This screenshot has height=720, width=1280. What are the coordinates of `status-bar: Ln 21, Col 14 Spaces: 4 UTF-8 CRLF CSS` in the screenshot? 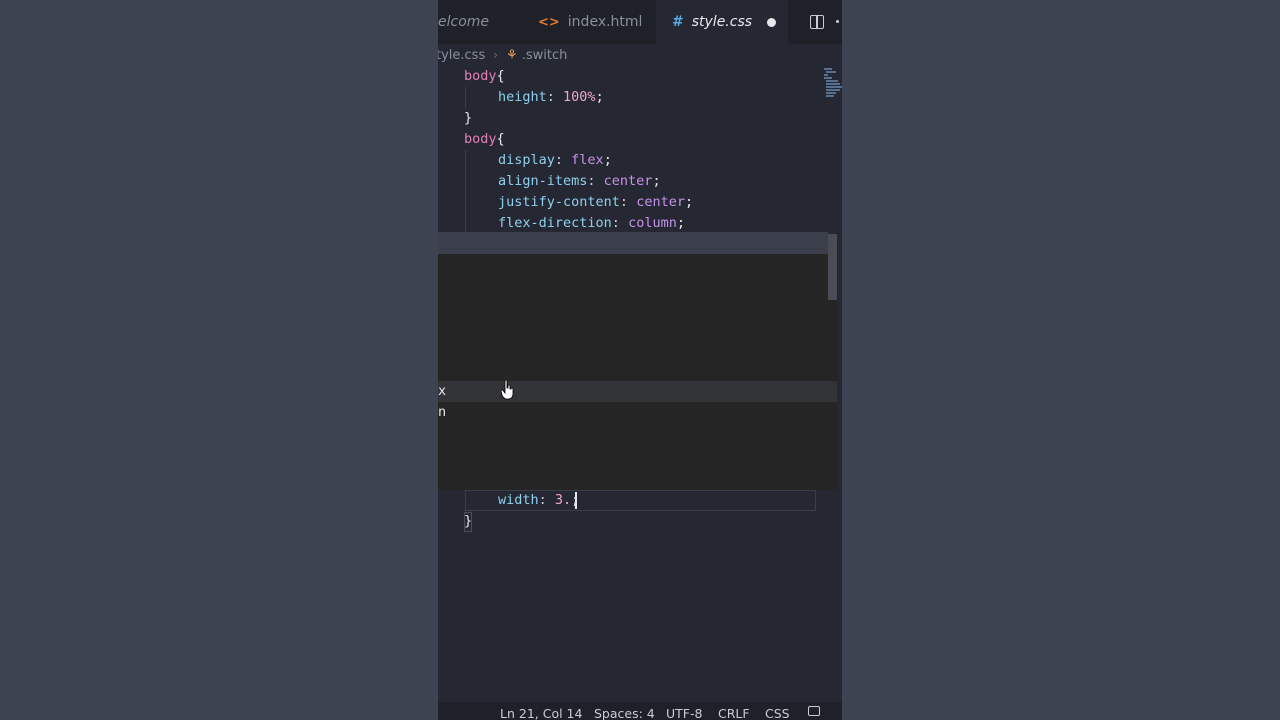 It's located at (640, 711).